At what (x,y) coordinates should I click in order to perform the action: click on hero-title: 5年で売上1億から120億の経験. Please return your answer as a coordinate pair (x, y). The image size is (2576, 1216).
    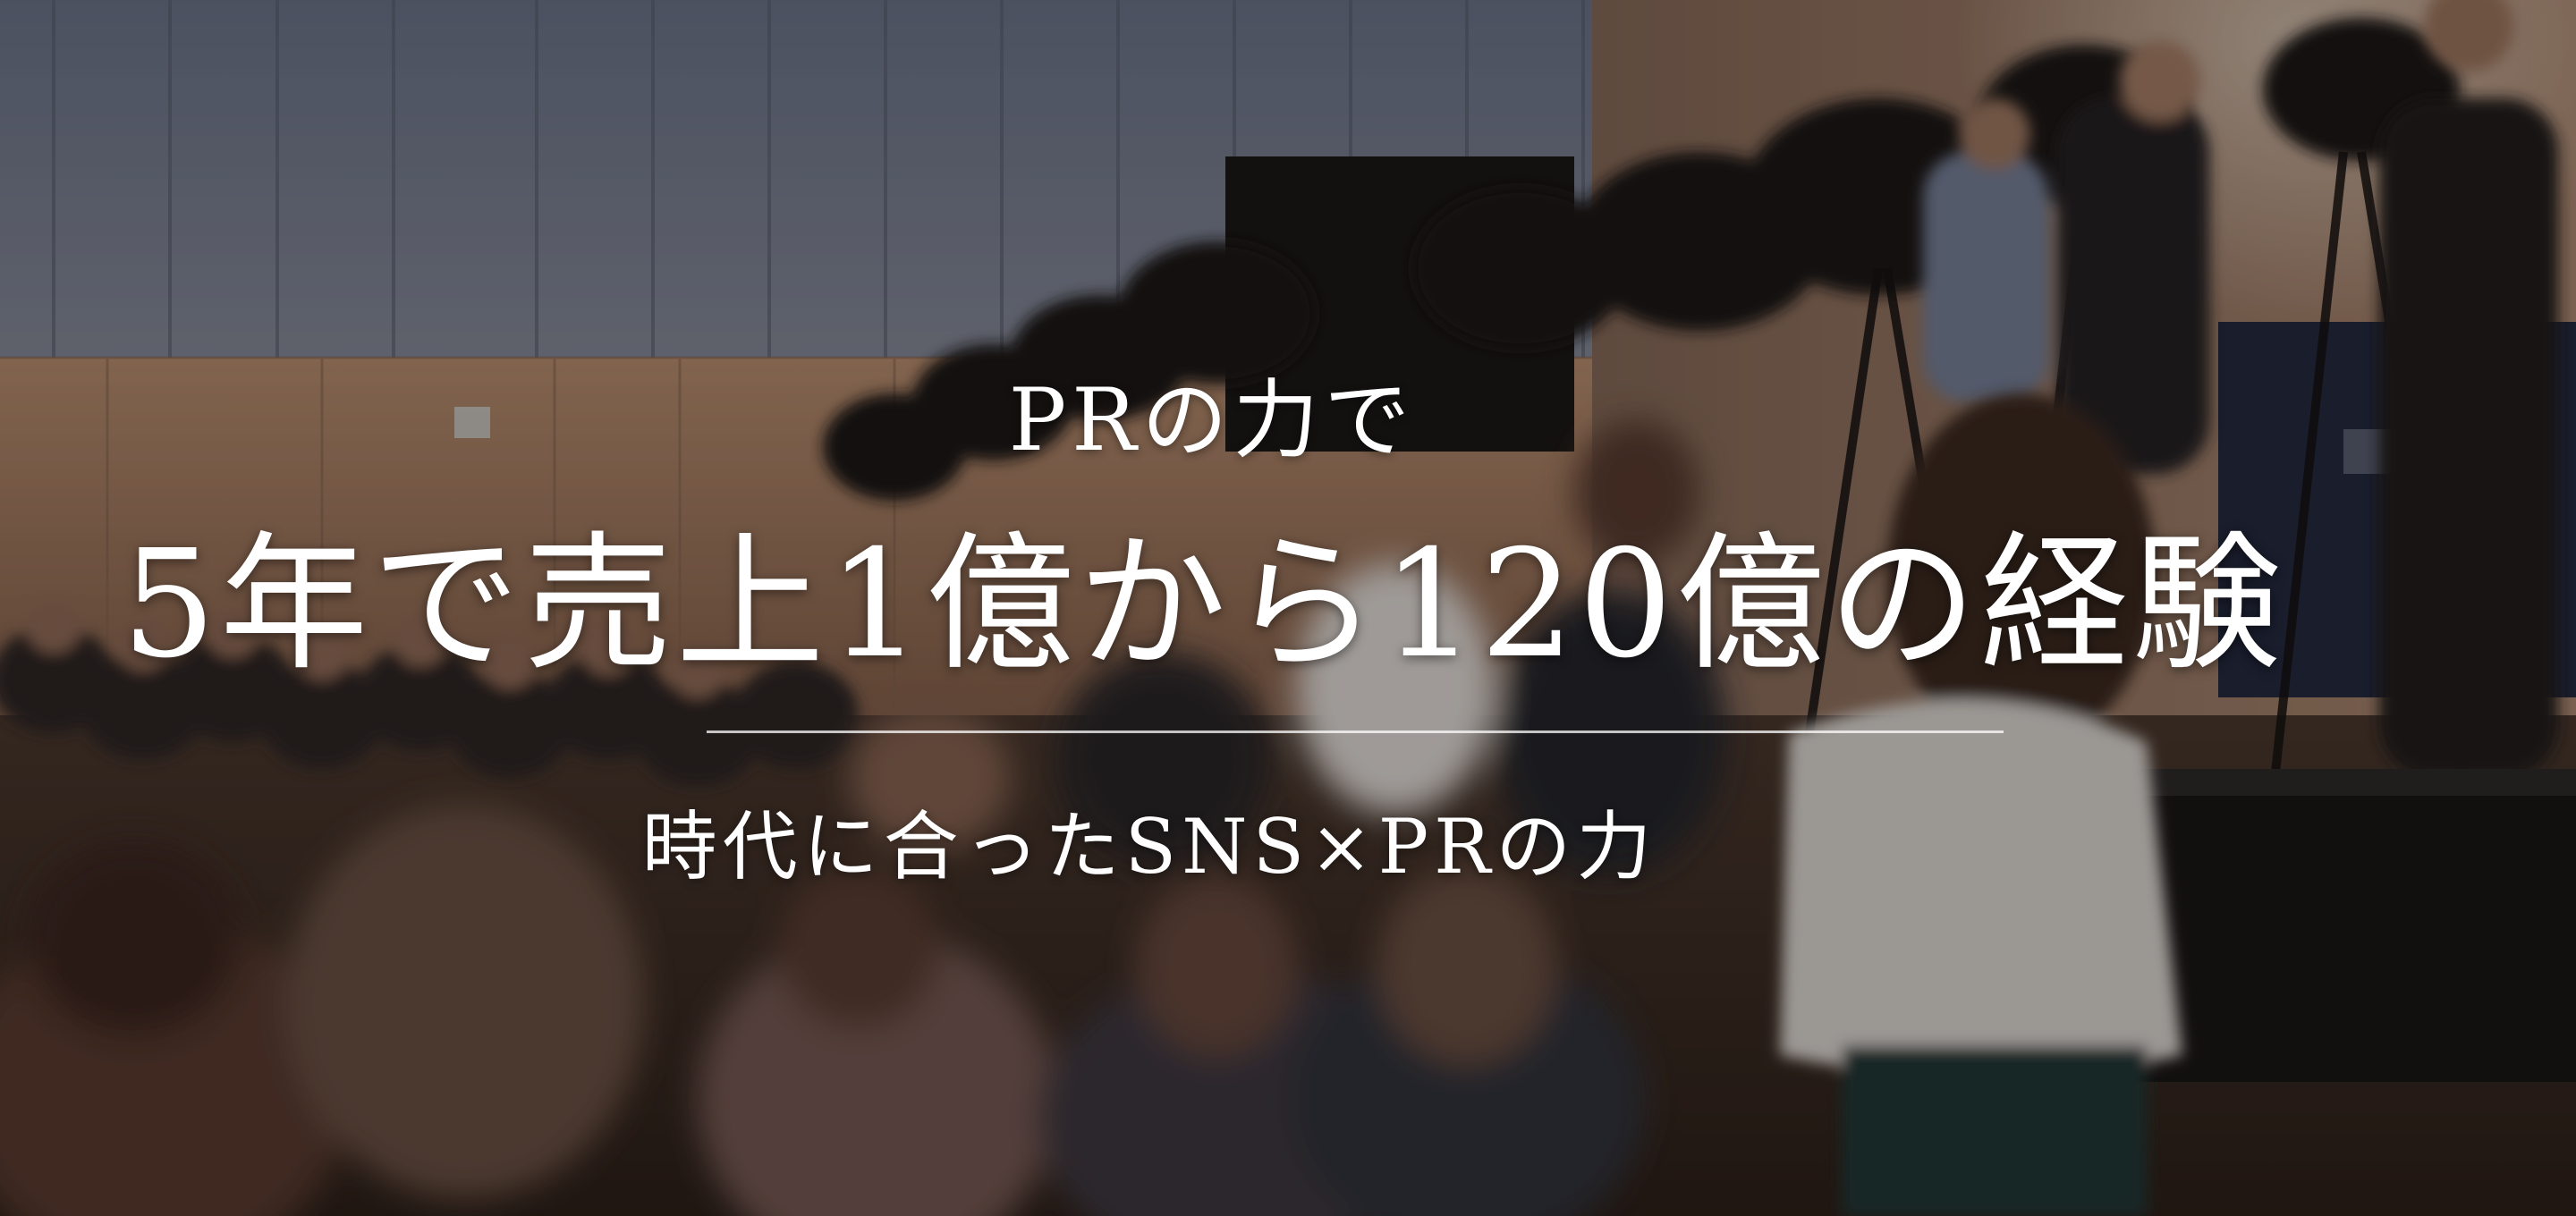
    Looking at the image, I should click on (1203, 605).